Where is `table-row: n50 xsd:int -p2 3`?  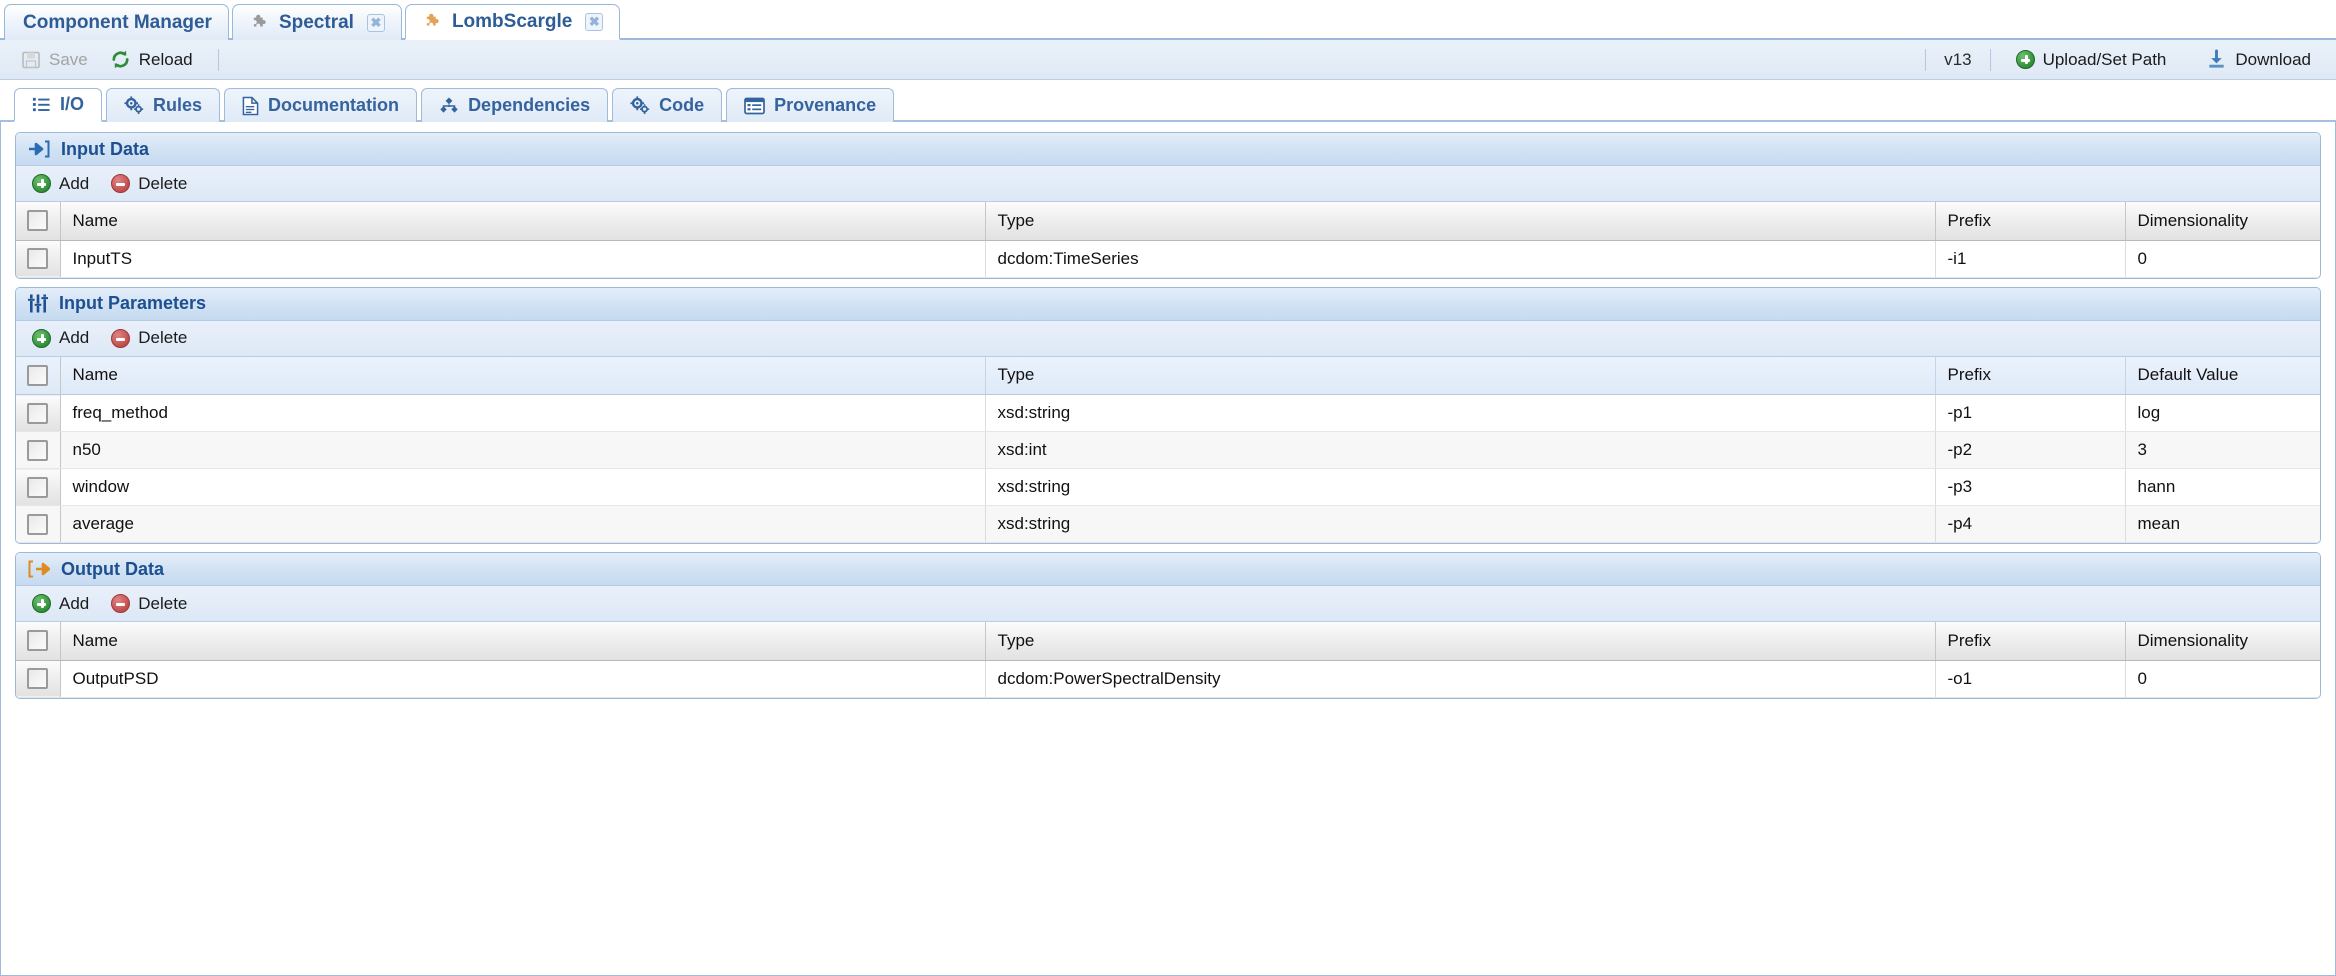 table-row: n50 xsd:int -p2 3 is located at coordinates (1168, 450).